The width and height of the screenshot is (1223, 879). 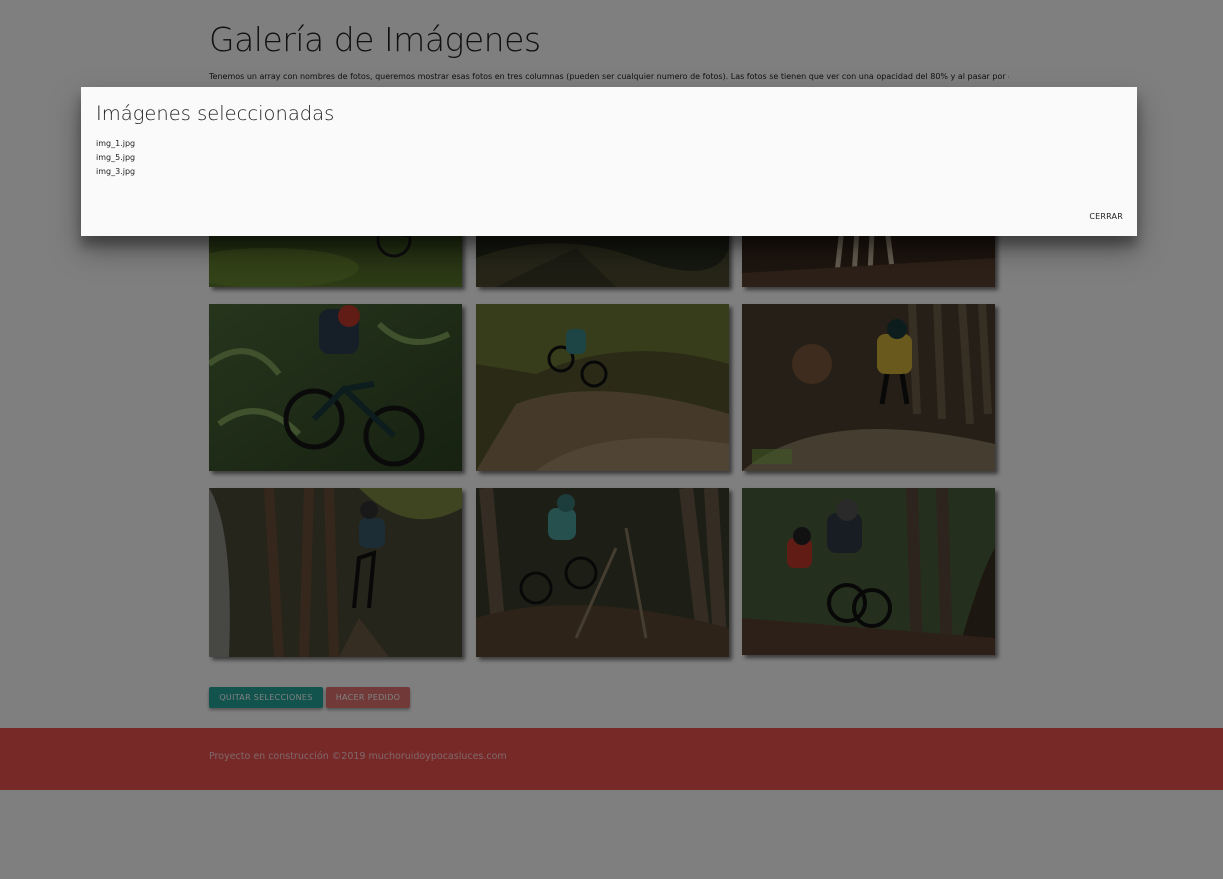 I want to click on selected-images-list: img_1.jpg img_5.jpg img_3.jpg, so click(x=115, y=158).